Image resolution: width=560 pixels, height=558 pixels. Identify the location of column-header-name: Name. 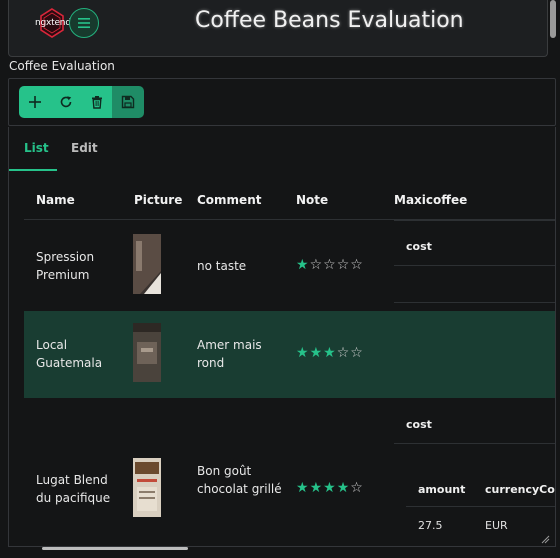
(55, 200).